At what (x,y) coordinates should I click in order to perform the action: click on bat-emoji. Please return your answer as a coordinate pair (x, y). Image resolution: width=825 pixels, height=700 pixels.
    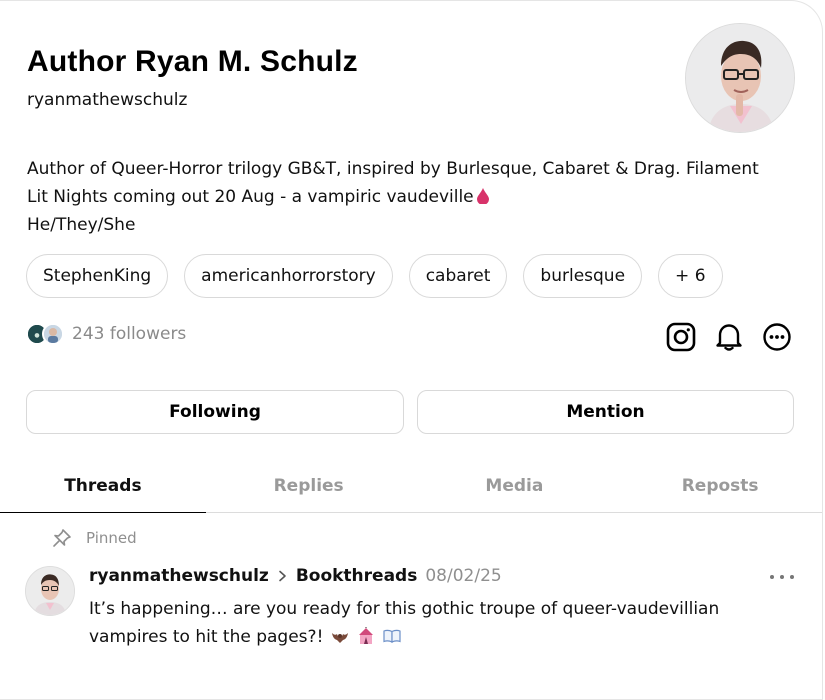
    Looking at the image, I should click on (340, 638).